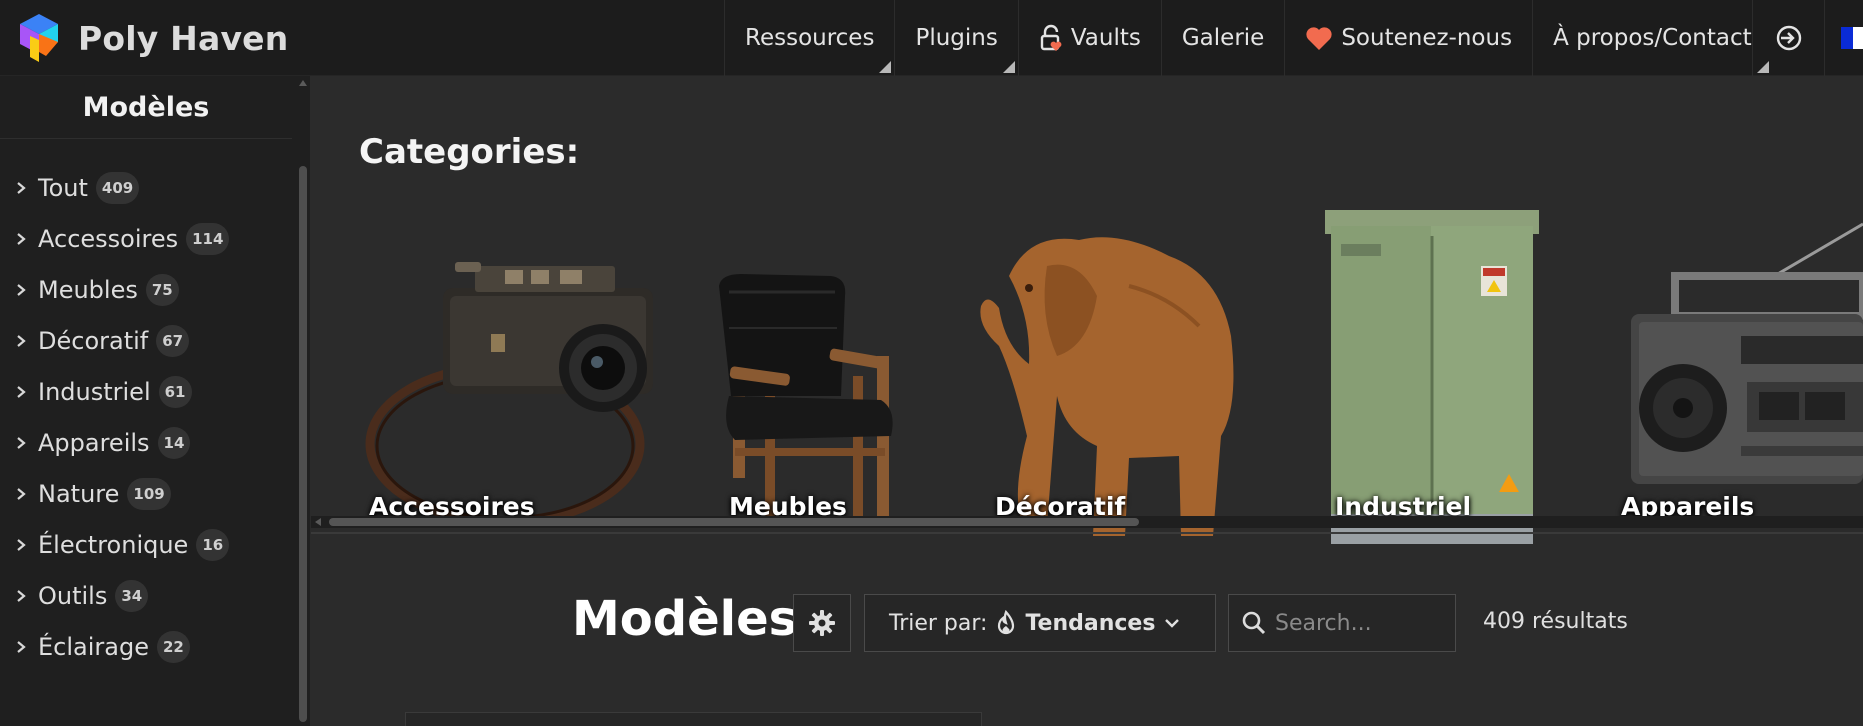 This screenshot has width=1863, height=726. What do you see at coordinates (303, 83) in the screenshot?
I see `scroll-up-arrow-icon` at bounding box center [303, 83].